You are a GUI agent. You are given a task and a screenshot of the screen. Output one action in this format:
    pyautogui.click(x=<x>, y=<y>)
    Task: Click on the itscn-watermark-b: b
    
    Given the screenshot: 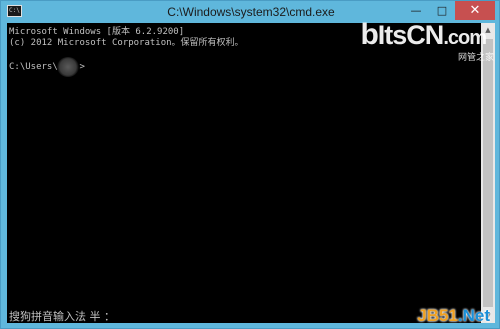 What is the action you would take?
    pyautogui.click(x=369, y=34)
    